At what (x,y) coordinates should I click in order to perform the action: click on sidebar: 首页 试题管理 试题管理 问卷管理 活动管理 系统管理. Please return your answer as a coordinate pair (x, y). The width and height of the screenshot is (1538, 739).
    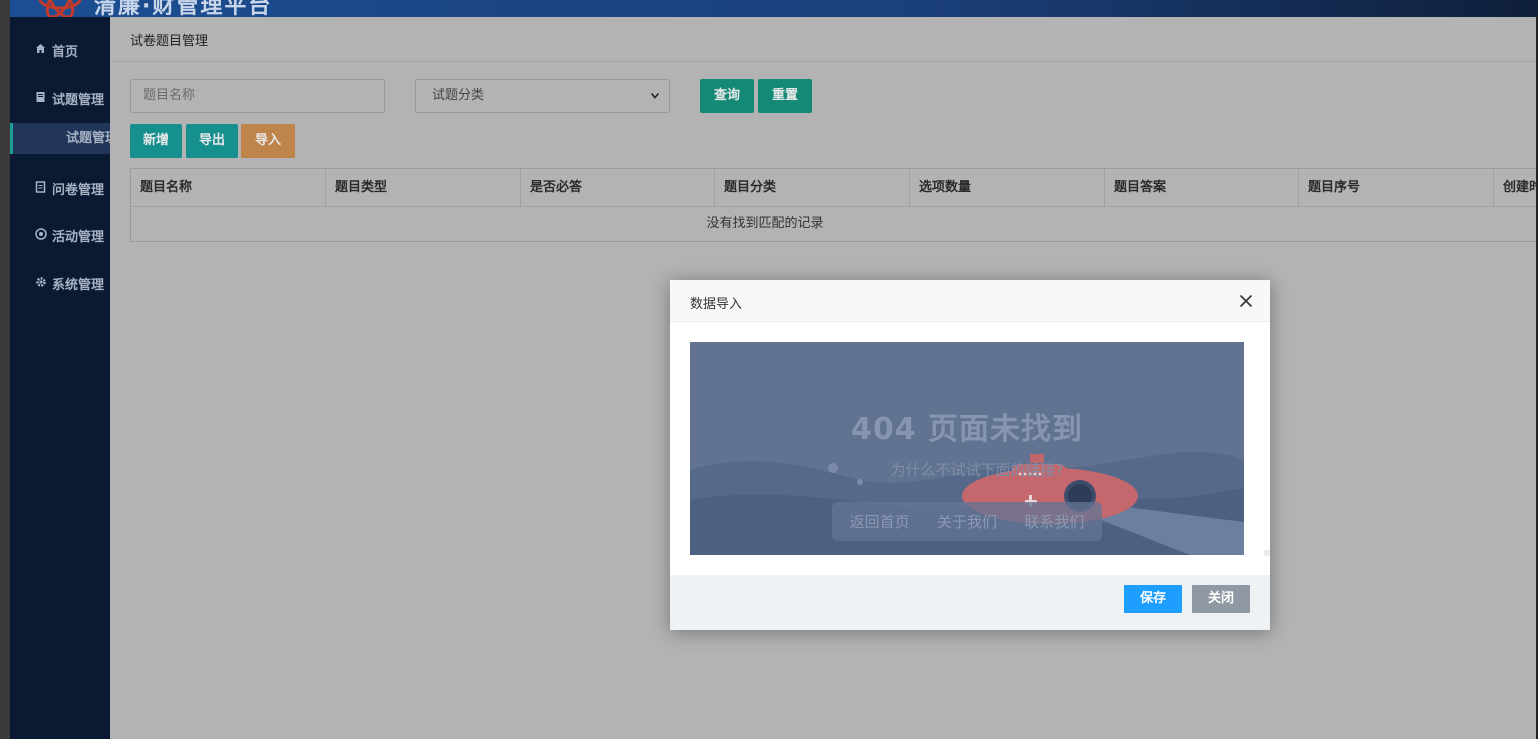
    Looking at the image, I should click on (60, 378).